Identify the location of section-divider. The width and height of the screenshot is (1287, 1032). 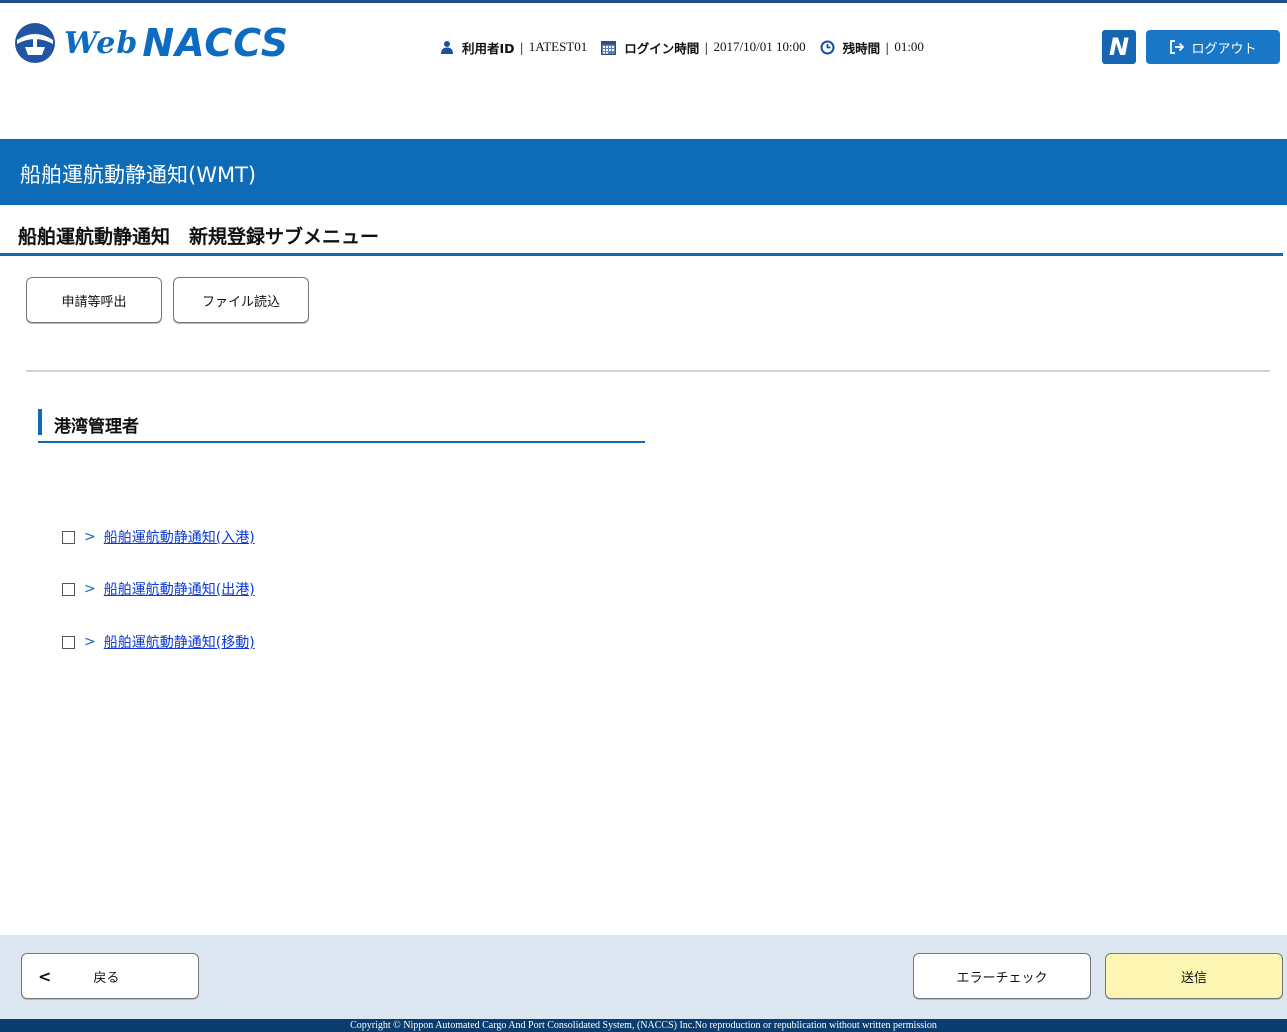
(648, 371).